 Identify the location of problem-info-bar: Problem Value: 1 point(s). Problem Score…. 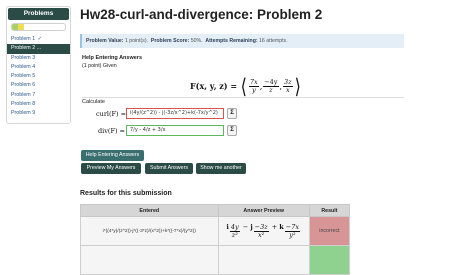
(242, 41).